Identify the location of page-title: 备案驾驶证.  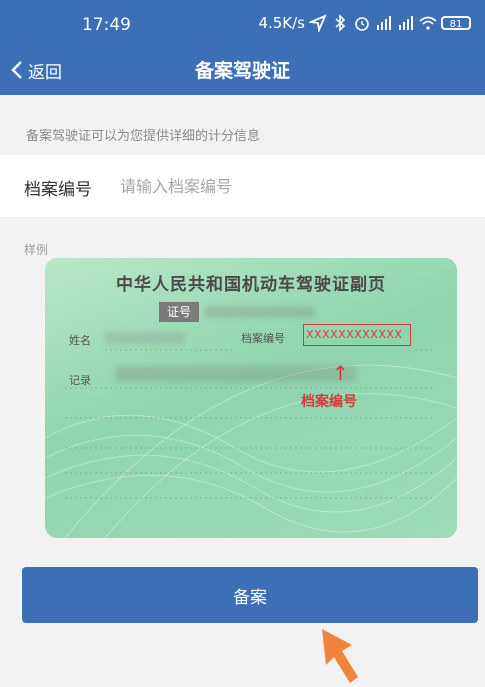
(242, 71).